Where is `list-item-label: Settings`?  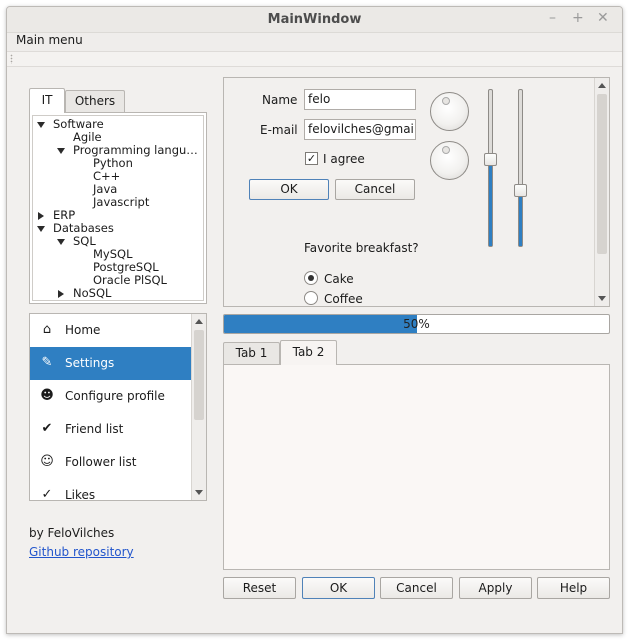
list-item-label: Settings is located at coordinates (90, 363).